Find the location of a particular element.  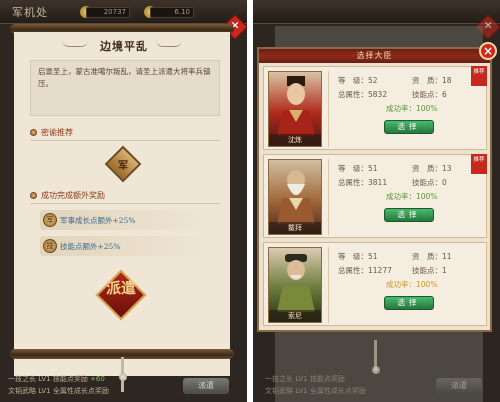

bonus-footer-line: 一技之长 LV1 技能点奖励 +60 is located at coordinates (56, 379).